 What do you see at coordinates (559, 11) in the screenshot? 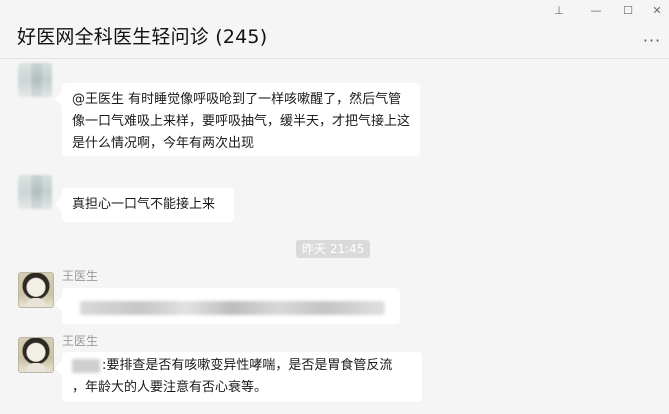
I see `pin-icon: ⊥` at bounding box center [559, 11].